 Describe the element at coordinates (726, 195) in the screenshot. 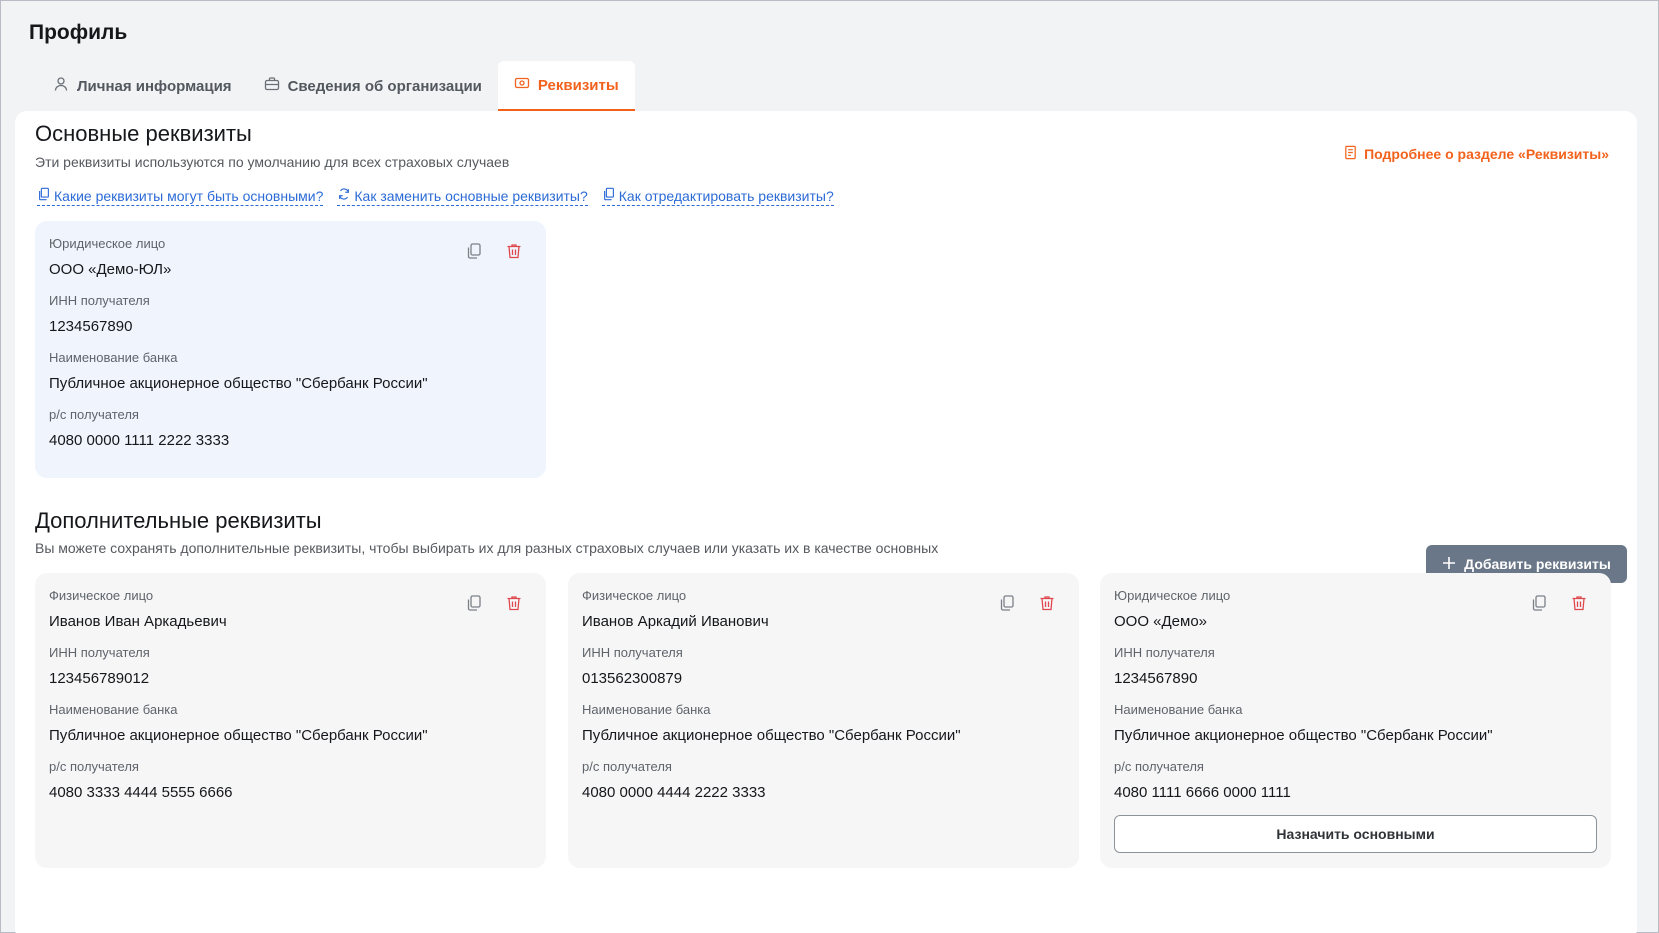

I see `help-link-label: Как отредактировать реквизиты?` at that location.